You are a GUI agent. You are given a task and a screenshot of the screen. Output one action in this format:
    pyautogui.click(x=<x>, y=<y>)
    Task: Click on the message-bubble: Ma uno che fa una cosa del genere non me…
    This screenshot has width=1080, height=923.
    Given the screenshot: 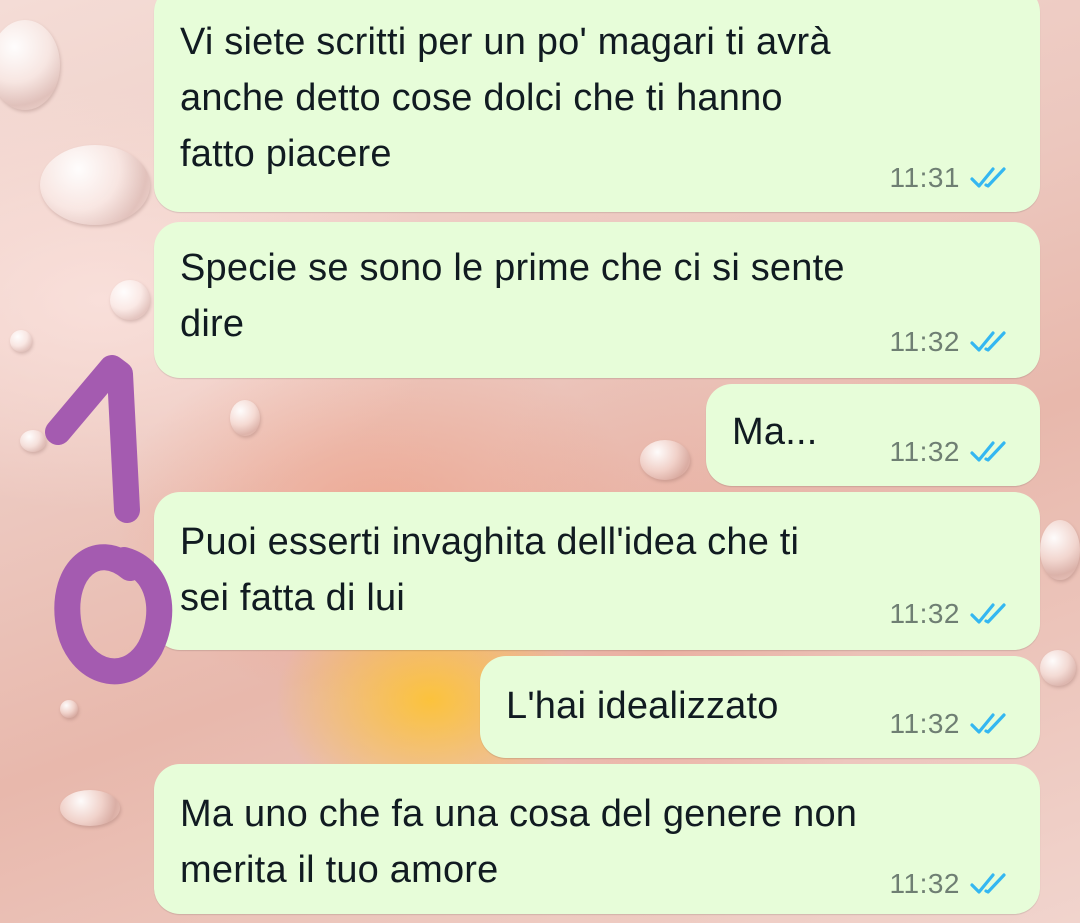 What is the action you would take?
    pyautogui.click(x=597, y=839)
    